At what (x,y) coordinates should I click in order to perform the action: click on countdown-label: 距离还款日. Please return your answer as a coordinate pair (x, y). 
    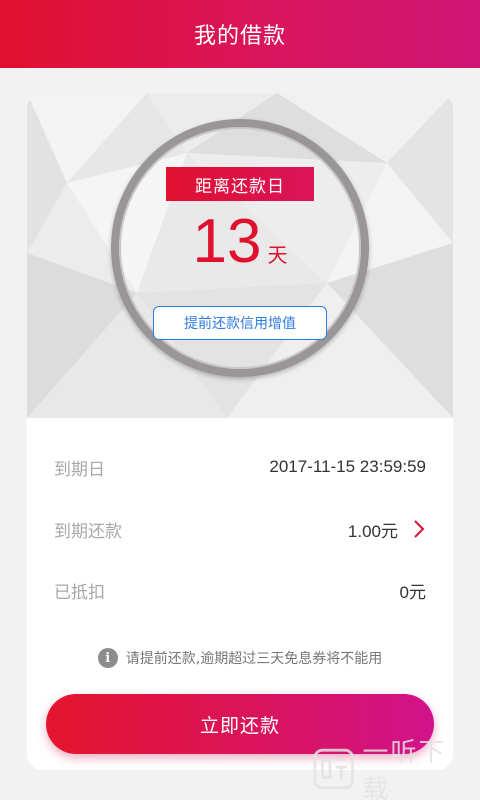
    Looking at the image, I should click on (240, 184).